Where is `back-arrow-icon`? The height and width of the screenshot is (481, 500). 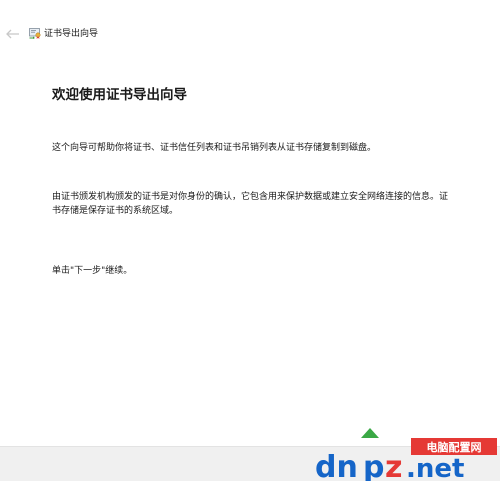 back-arrow-icon is located at coordinates (12, 34).